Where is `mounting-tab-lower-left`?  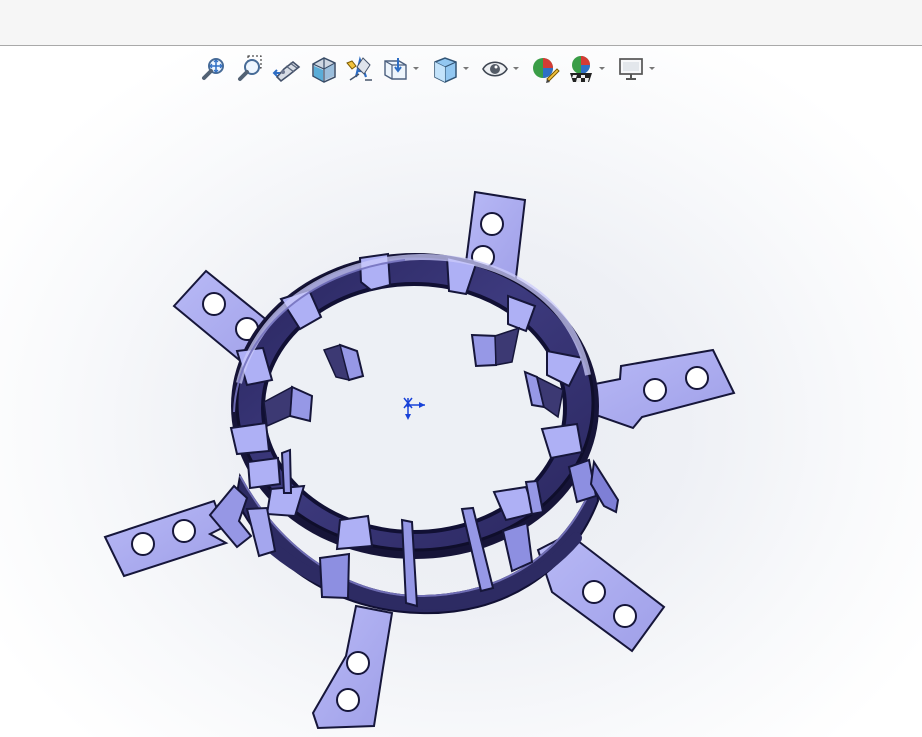 mounting-tab-lower-left is located at coordinates (166, 538).